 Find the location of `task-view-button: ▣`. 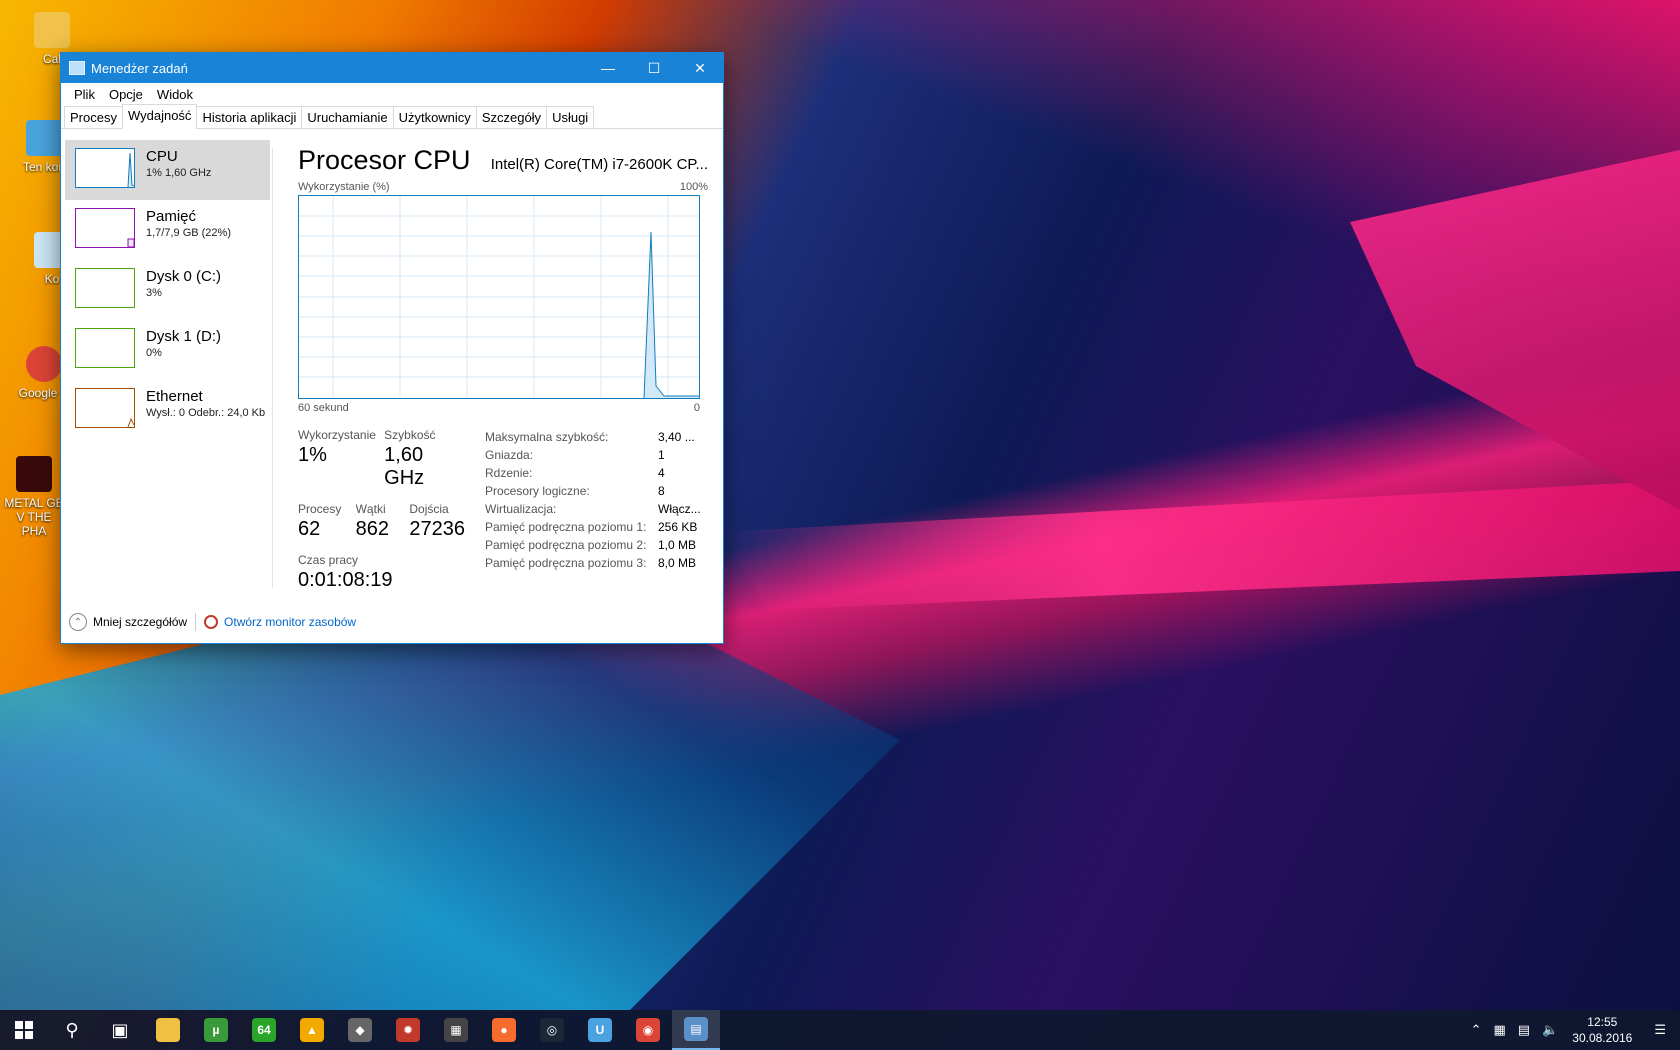

task-view-button: ▣ is located at coordinates (120, 1030).